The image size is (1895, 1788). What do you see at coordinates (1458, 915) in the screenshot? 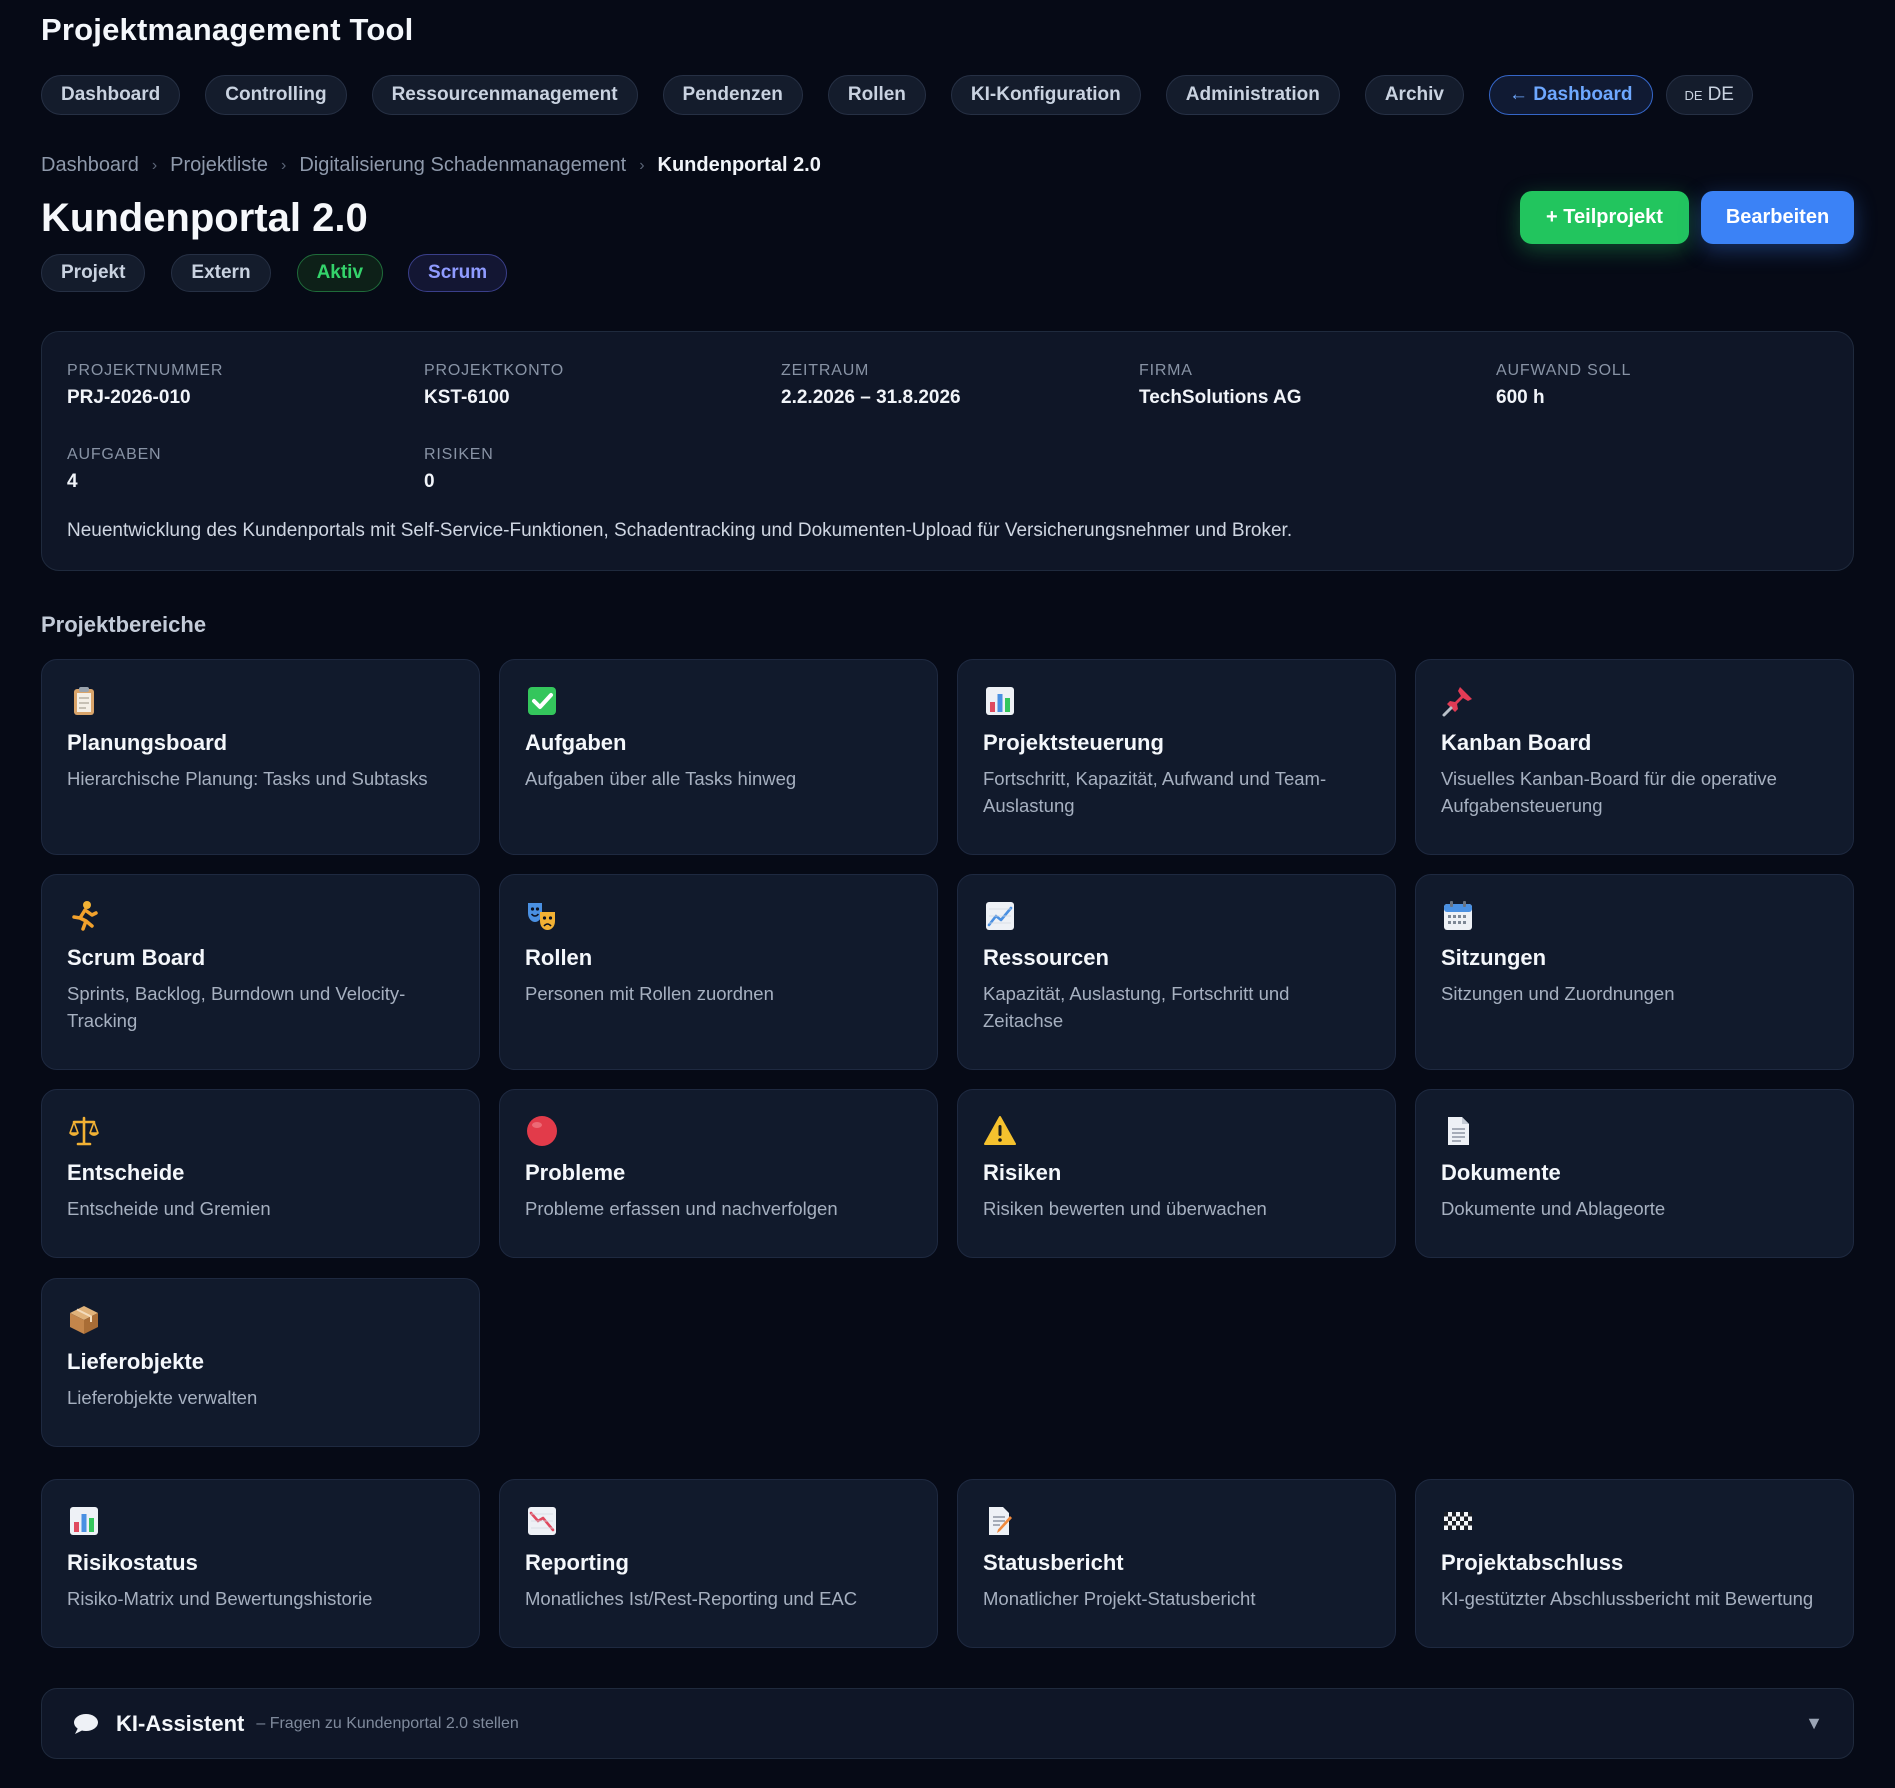
I see `calendar-icon` at bounding box center [1458, 915].